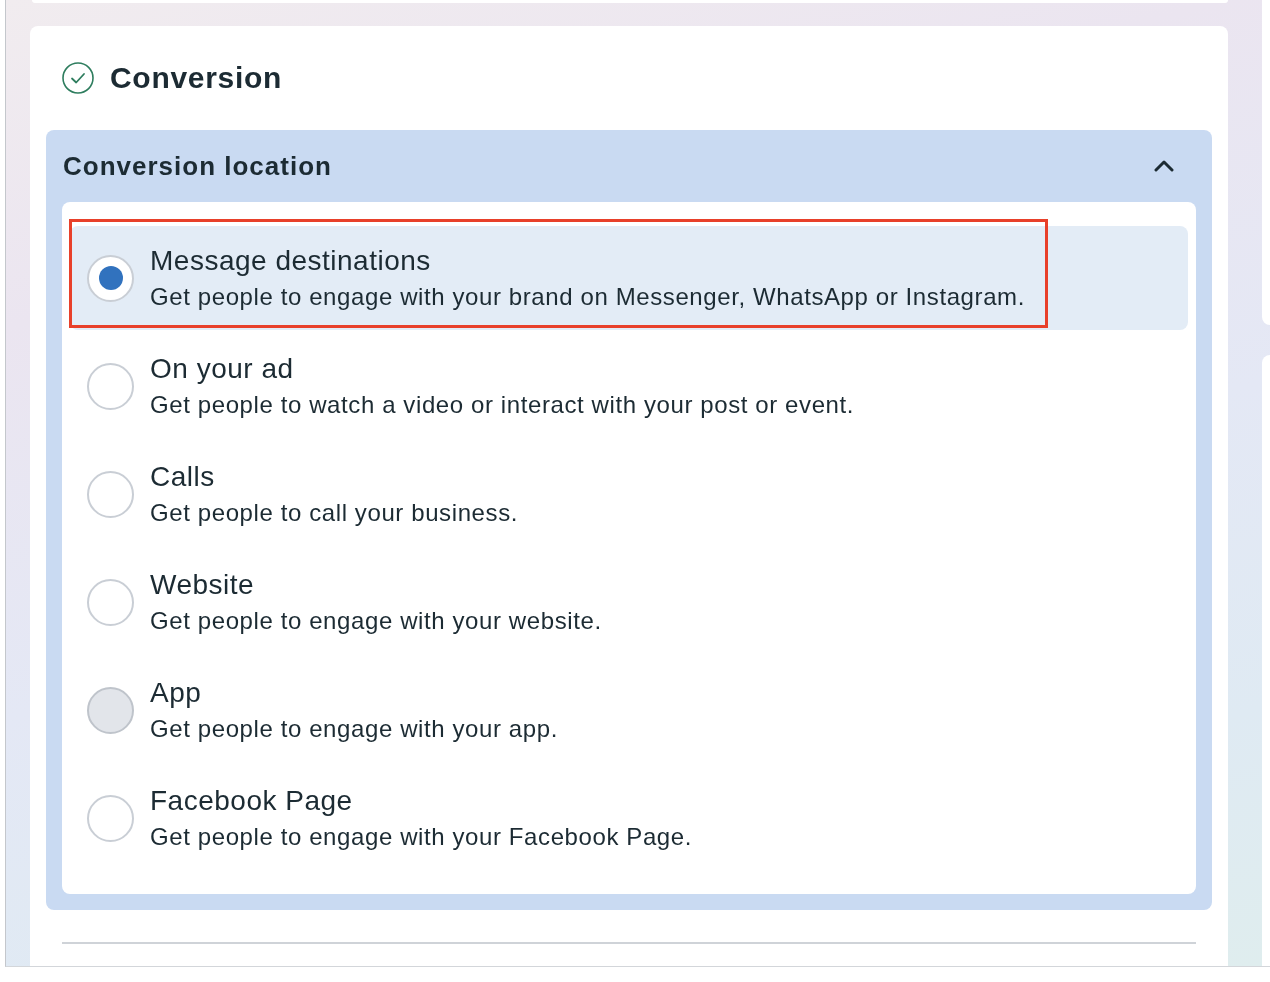 The width and height of the screenshot is (1270, 982). Describe the element at coordinates (334, 513) in the screenshot. I see `option-description: Get people to call your business.` at that location.